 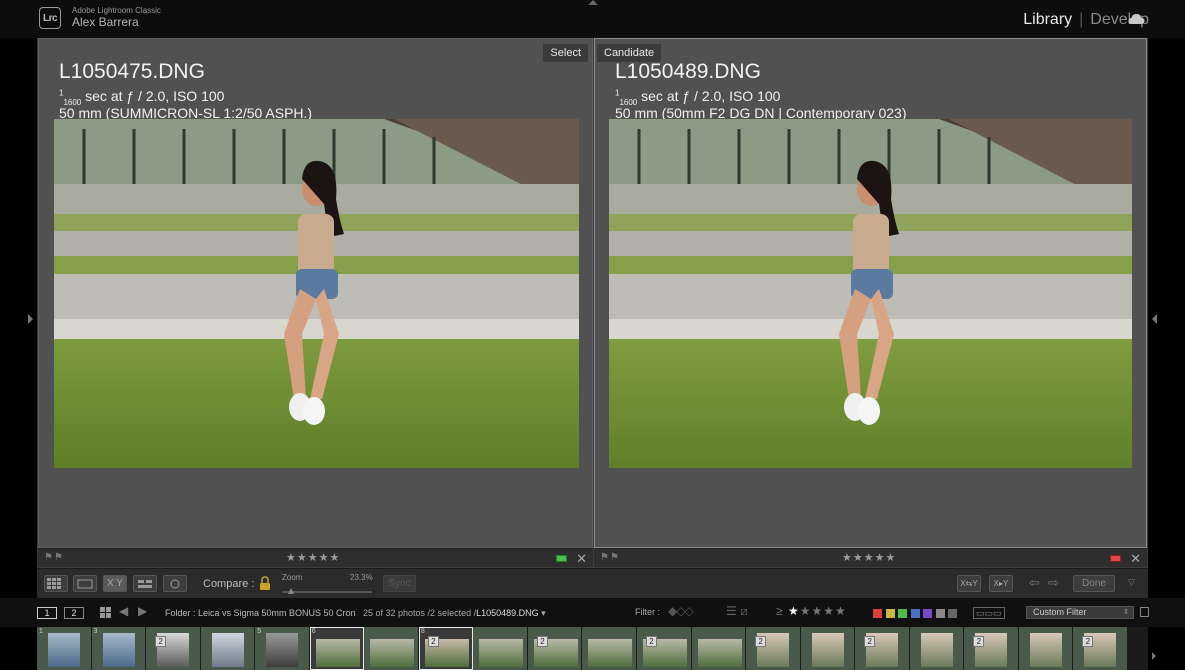 I want to click on secondary-window-button: 2, so click(x=74, y=613).